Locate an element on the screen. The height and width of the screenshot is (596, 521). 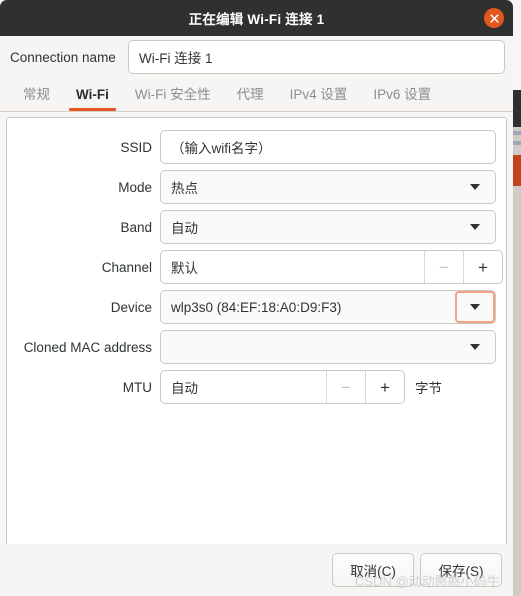
background-window-rest is located at coordinates (517, 391).